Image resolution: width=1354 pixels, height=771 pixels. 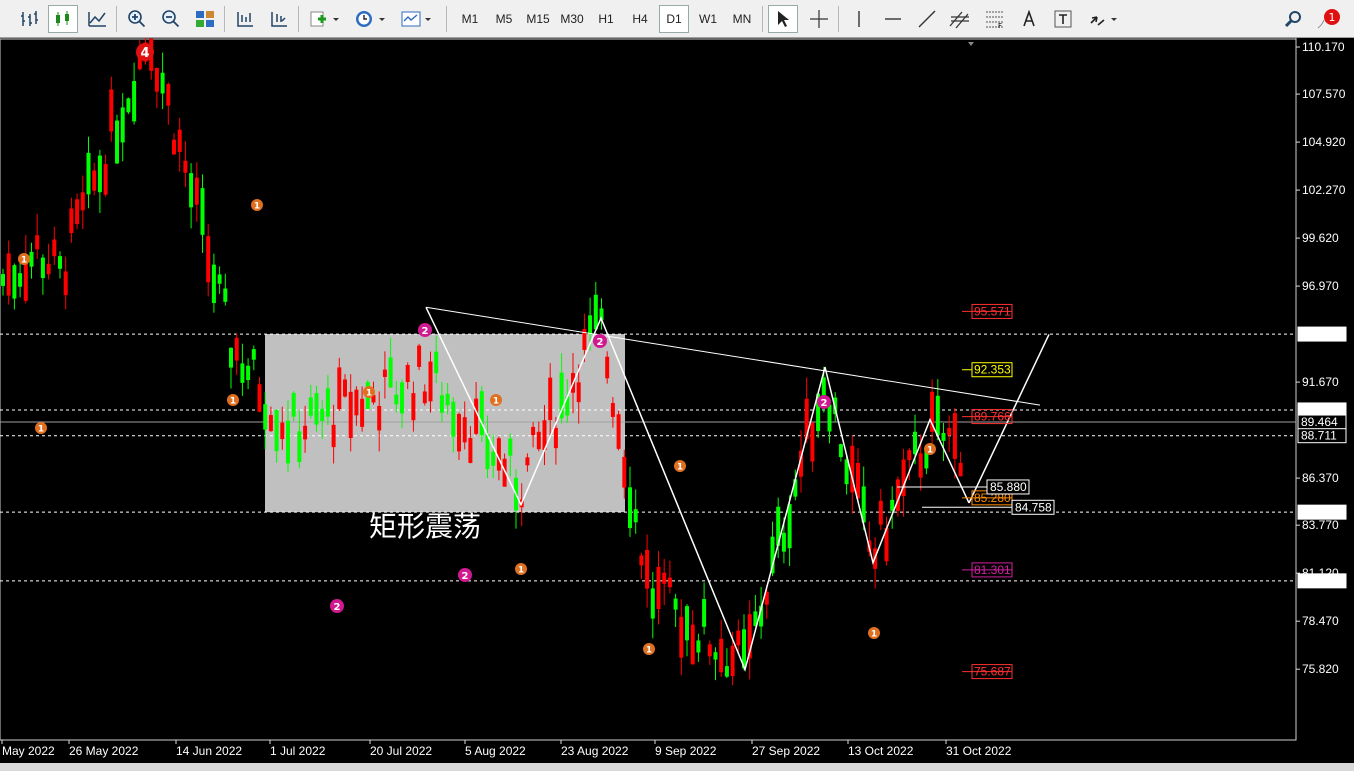 What do you see at coordinates (495, 751) in the screenshot?
I see `date-tick-label: 5 Aug 2022` at bounding box center [495, 751].